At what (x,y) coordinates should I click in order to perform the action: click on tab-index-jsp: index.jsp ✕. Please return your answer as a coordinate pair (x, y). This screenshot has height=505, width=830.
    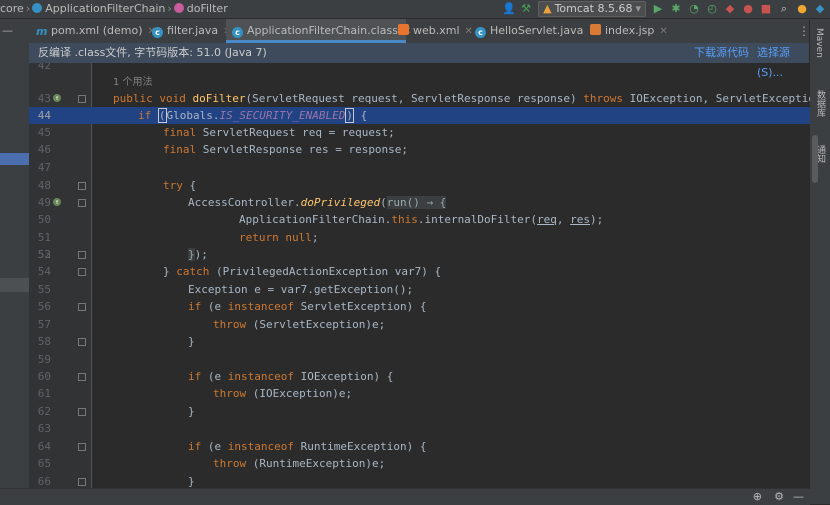
    Looking at the image, I should click on (629, 31).